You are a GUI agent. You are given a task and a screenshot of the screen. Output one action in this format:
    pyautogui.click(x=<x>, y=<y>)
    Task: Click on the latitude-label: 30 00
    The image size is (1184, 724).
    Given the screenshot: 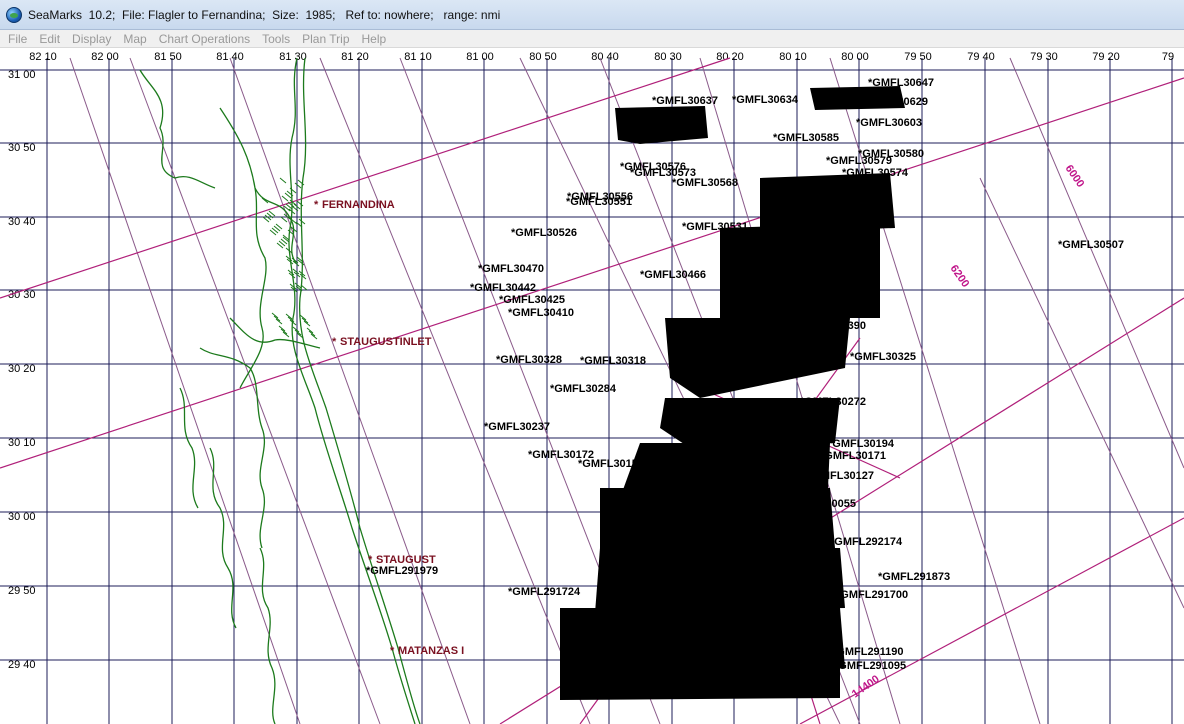 What is the action you would take?
    pyautogui.click(x=22, y=517)
    